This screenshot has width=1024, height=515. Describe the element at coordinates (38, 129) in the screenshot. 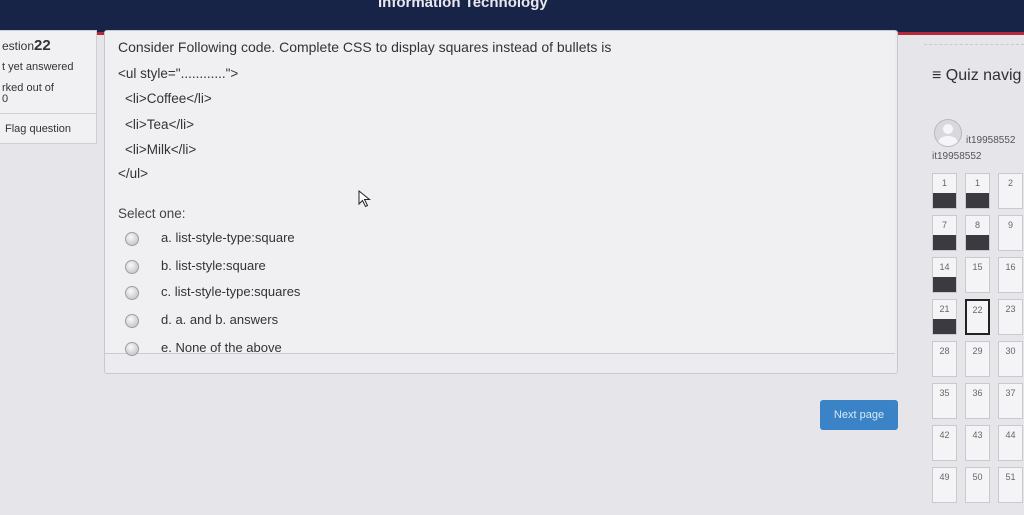

I see `flag-question-label: Flag question` at that location.